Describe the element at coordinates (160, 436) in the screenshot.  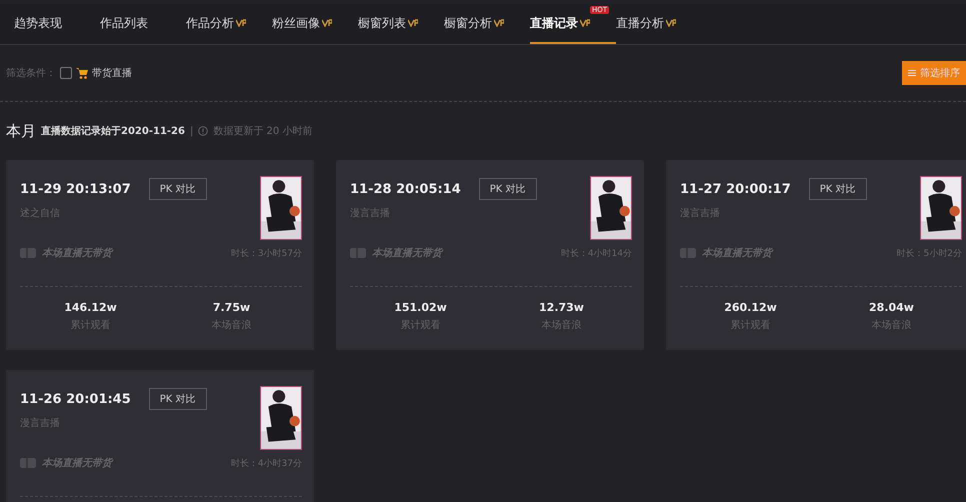
I see `live-record-card: 11-26 20:01:45 PK 对比 漫言吉播 本场直播无带货 时长：4小时37分` at that location.